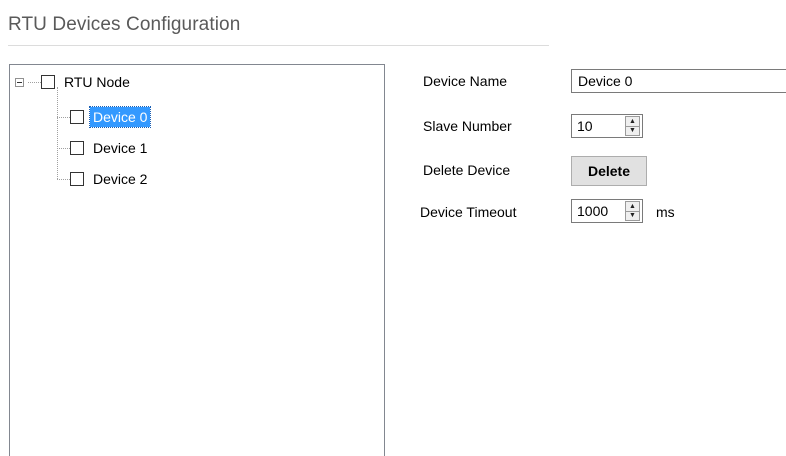  I want to click on tree-node-rtu-node: RTU Node, so click(87, 82).